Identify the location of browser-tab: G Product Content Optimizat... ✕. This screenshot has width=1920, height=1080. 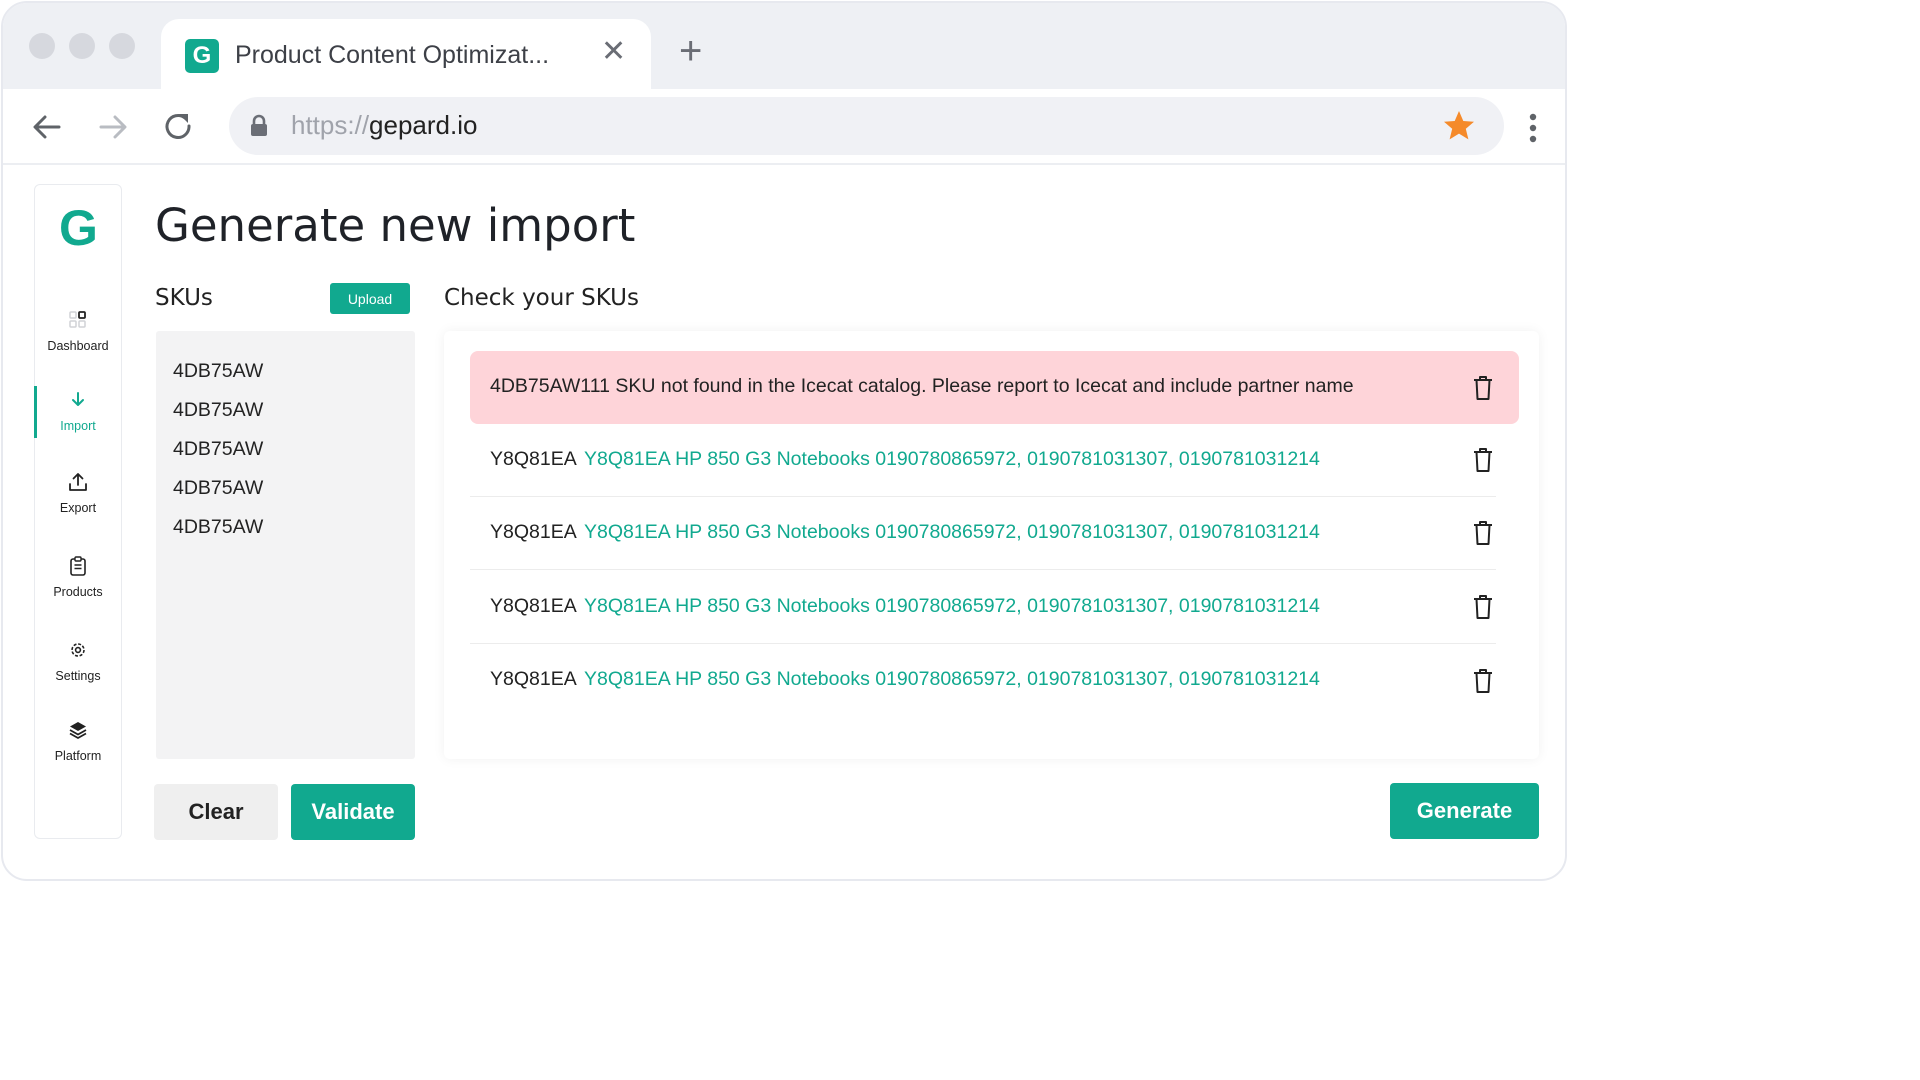
(406, 55).